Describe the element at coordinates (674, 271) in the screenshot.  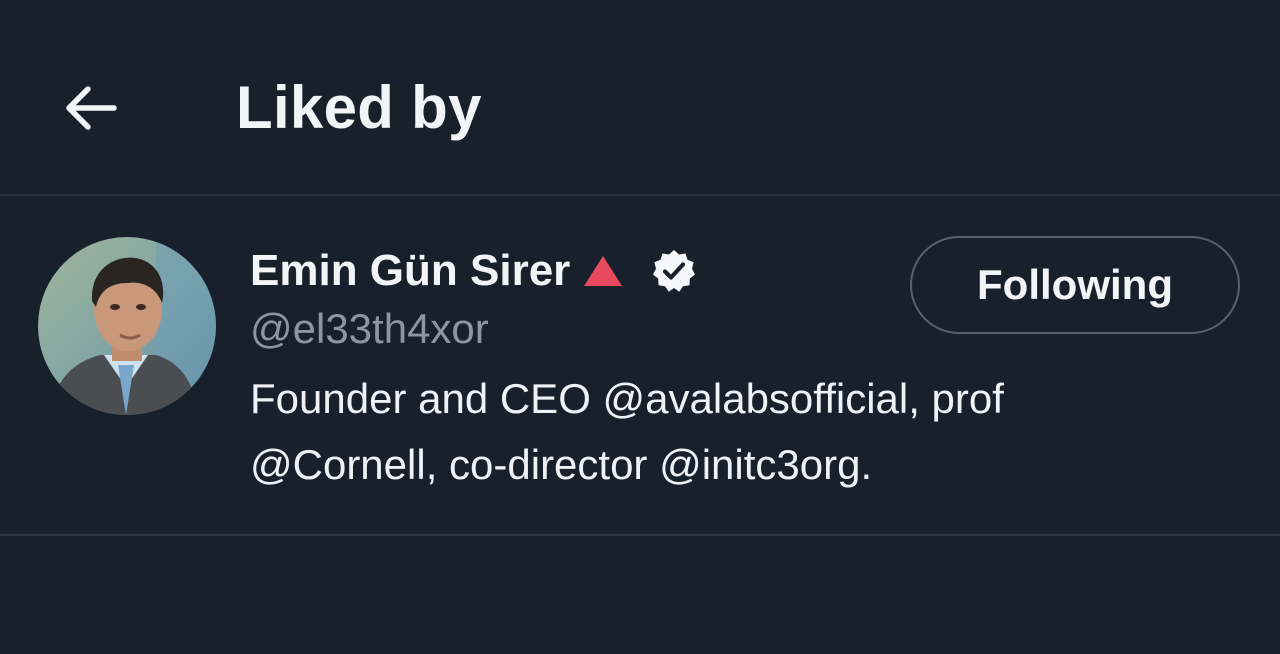
I see `verified-badge-icon` at that location.